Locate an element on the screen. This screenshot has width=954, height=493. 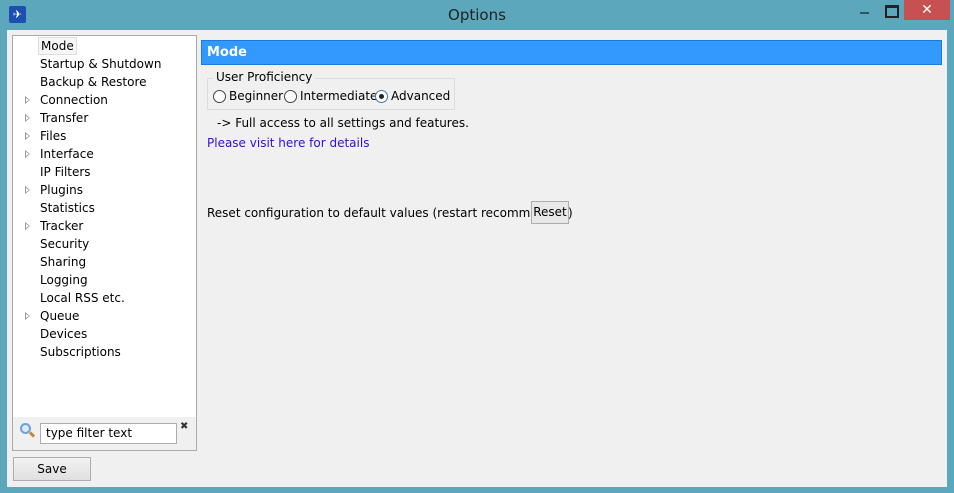
tree-item: Devices is located at coordinates (63, 334).